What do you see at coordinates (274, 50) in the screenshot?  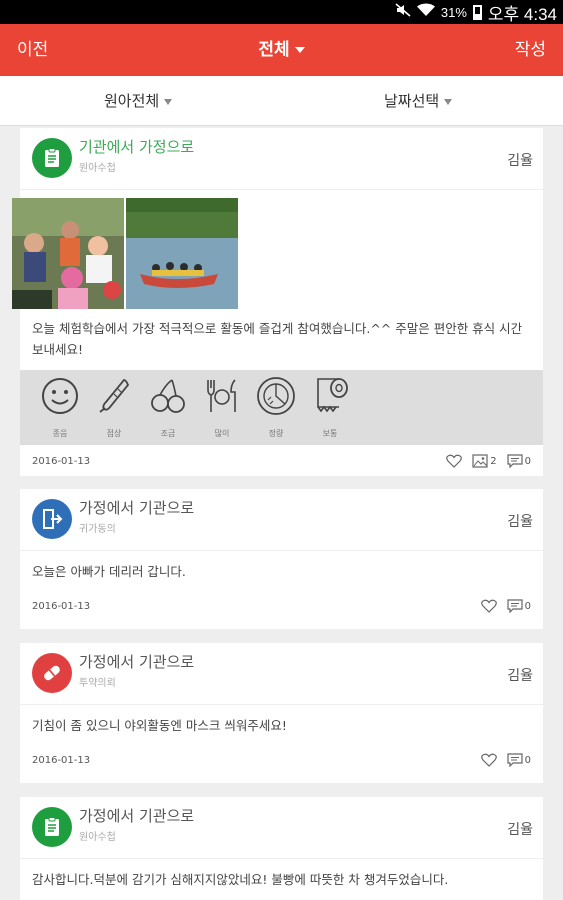 I see `header-title: 전체` at bounding box center [274, 50].